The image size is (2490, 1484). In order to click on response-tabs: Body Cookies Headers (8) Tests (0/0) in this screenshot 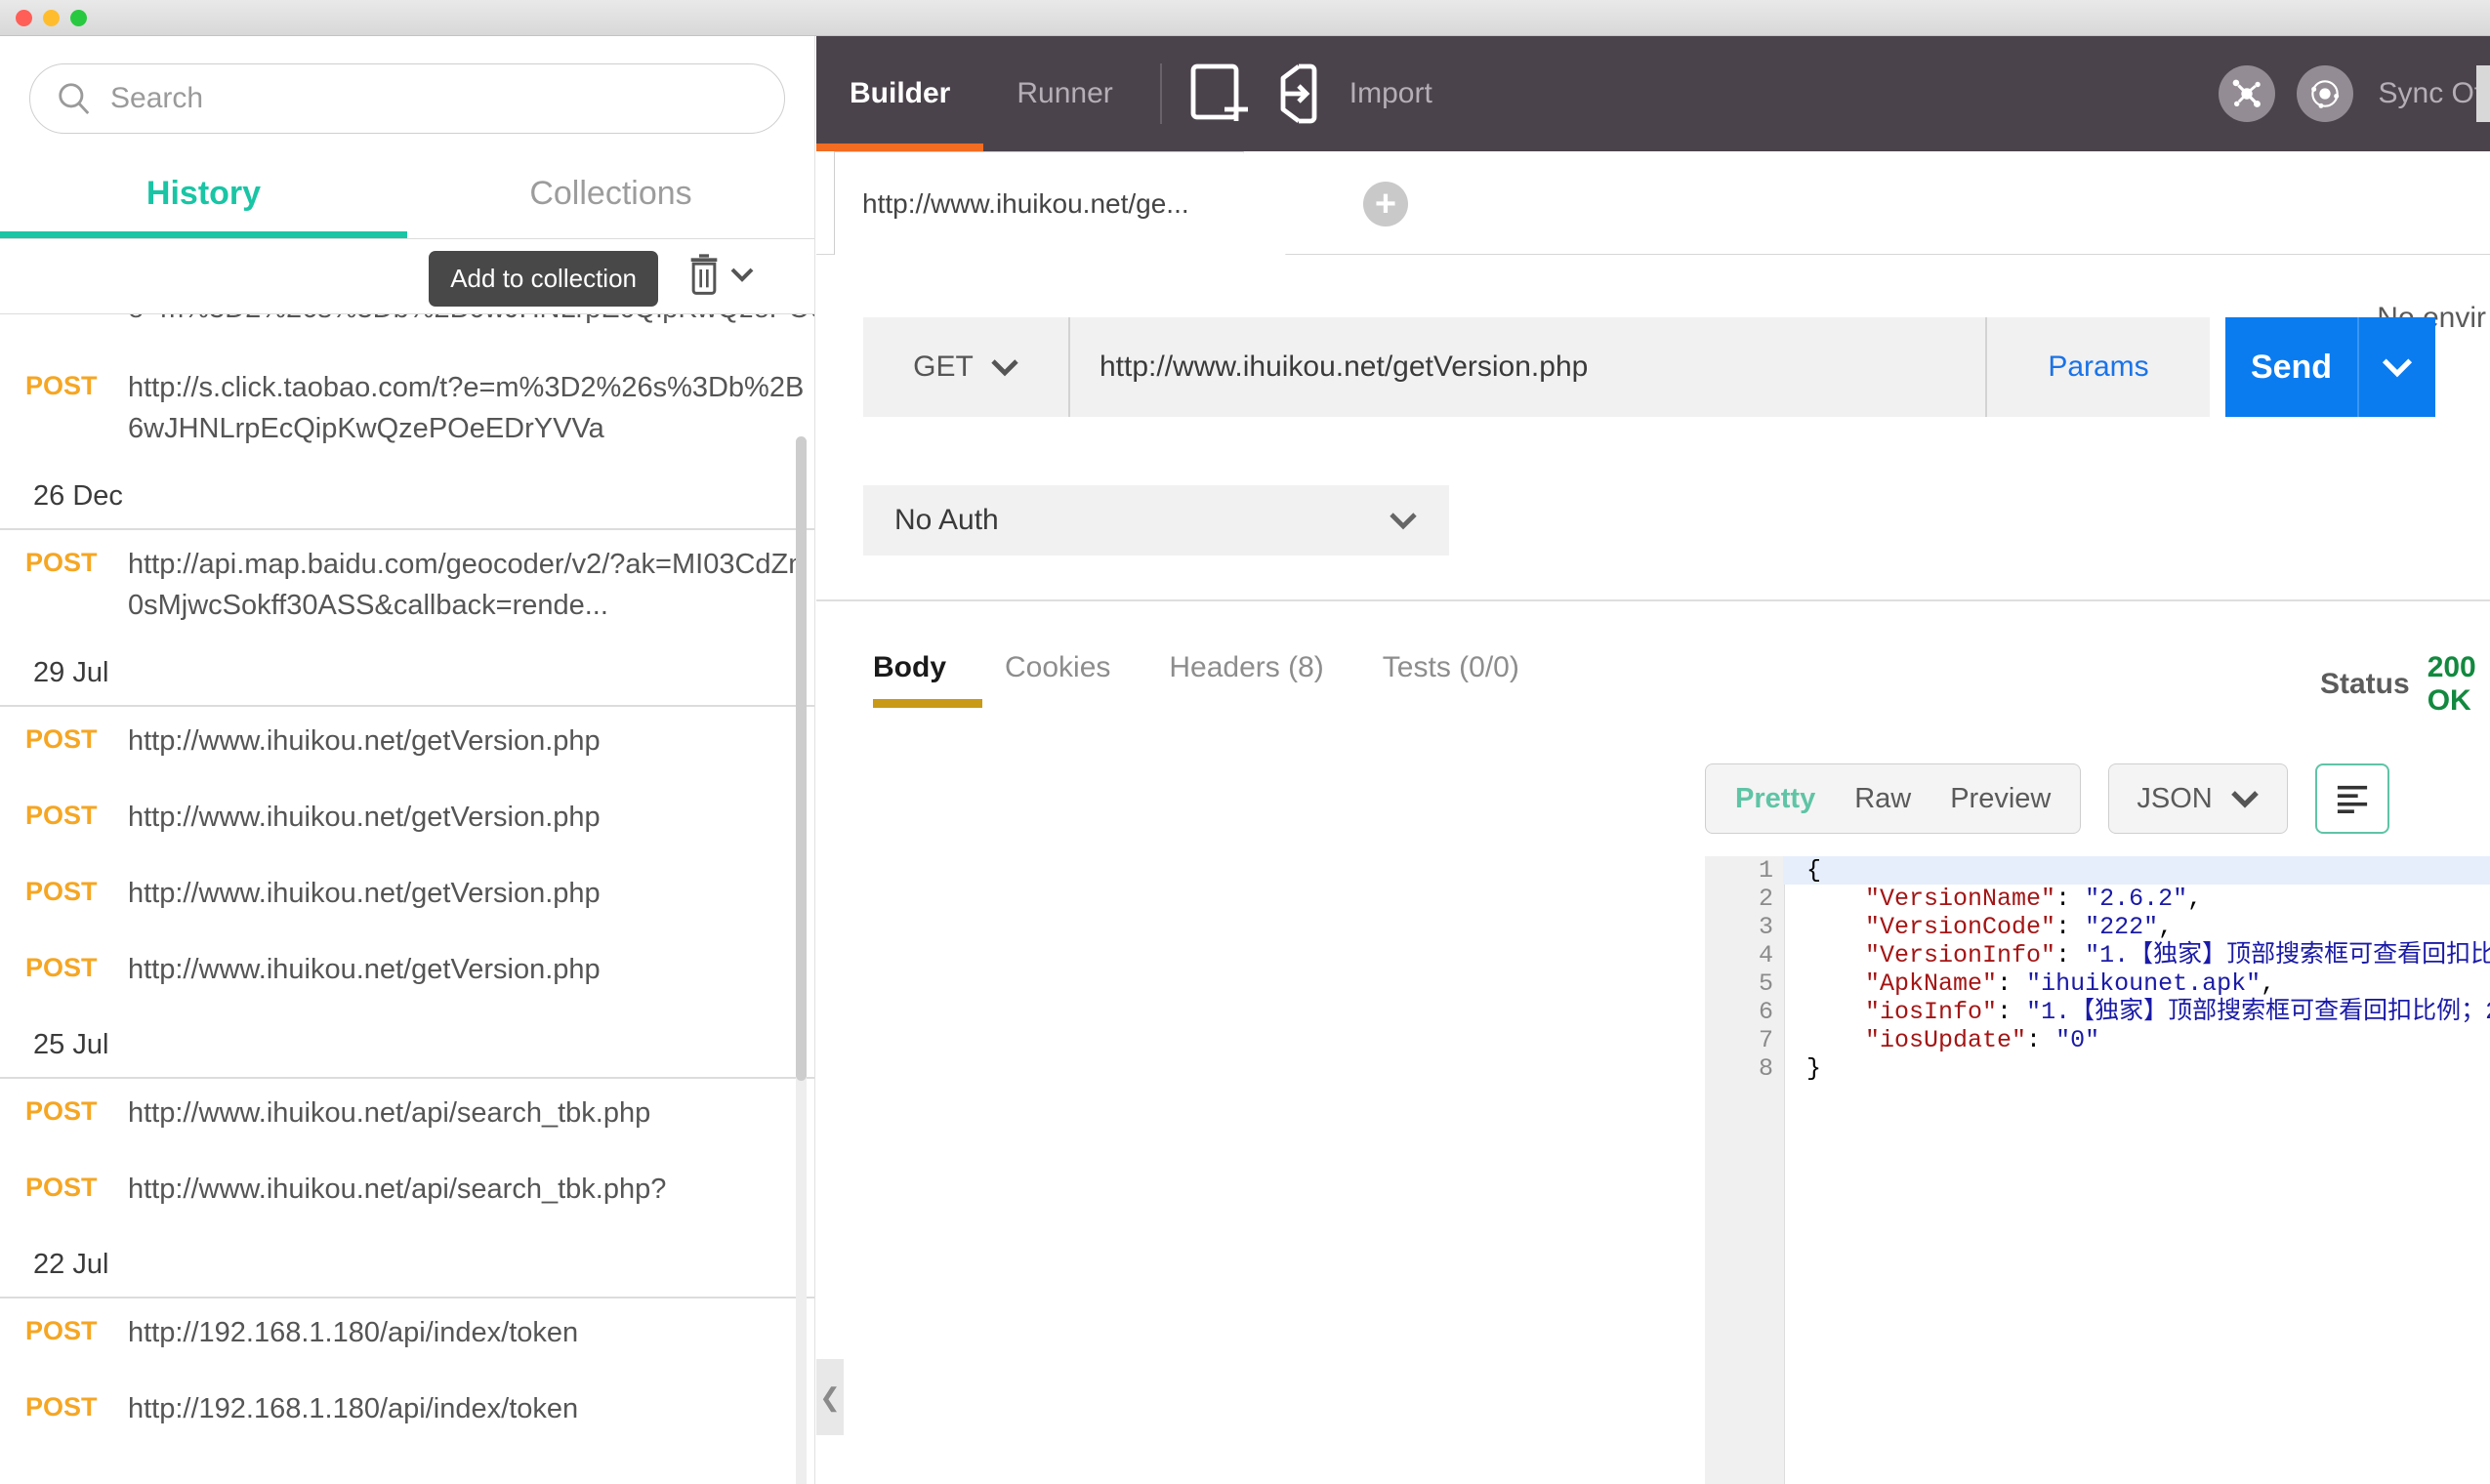, I will do `click(1206, 680)`.